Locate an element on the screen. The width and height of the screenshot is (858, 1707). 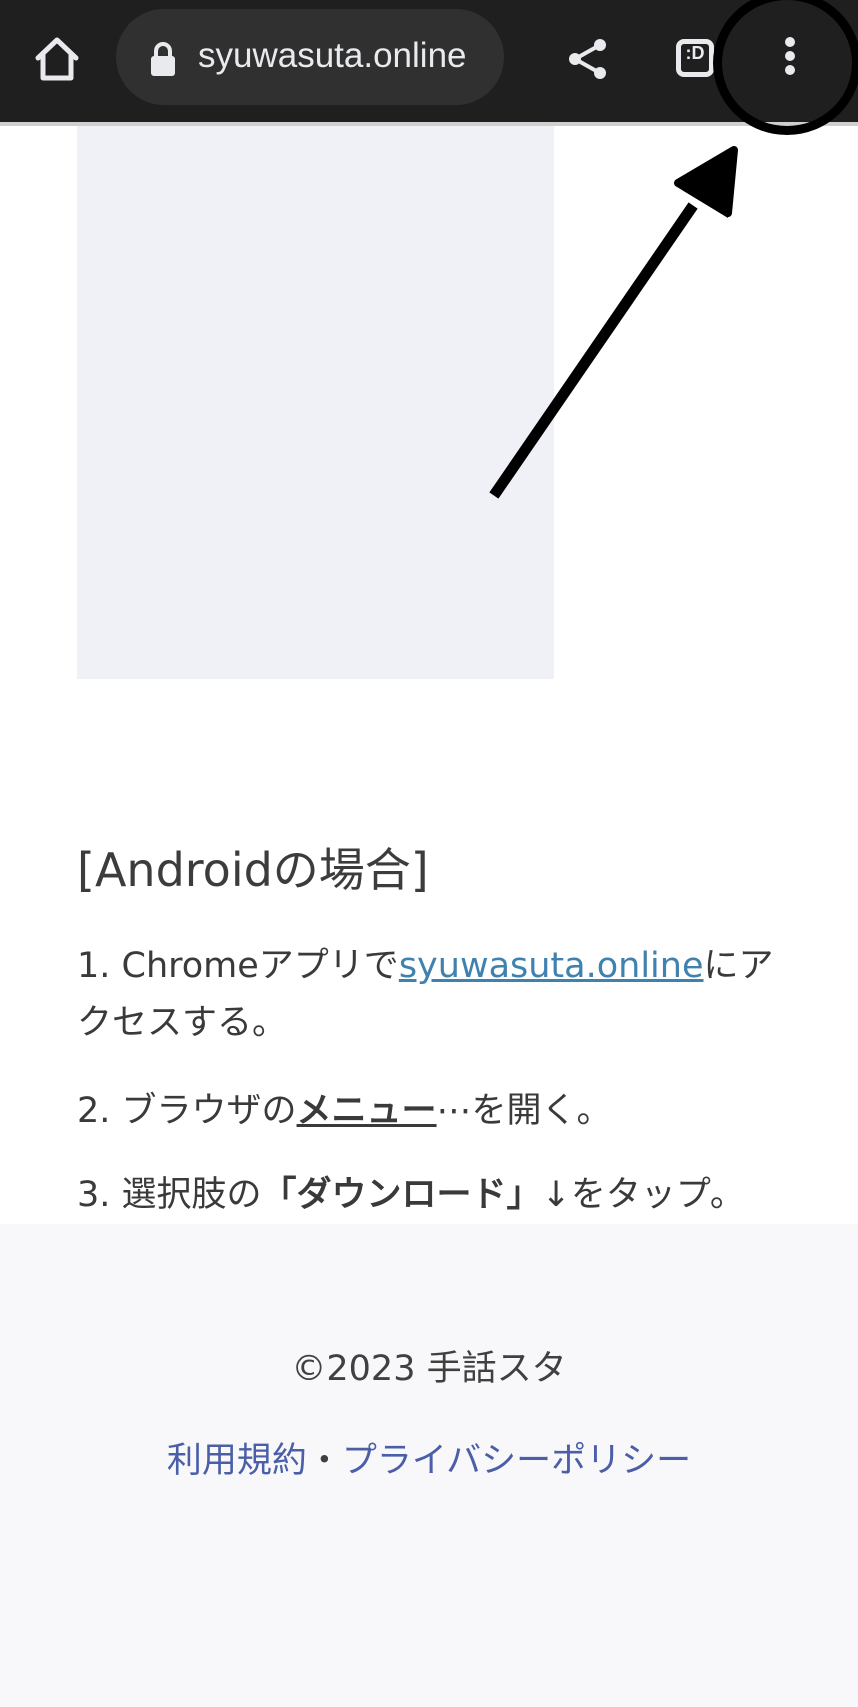
home-button is located at coordinates (57, 59).